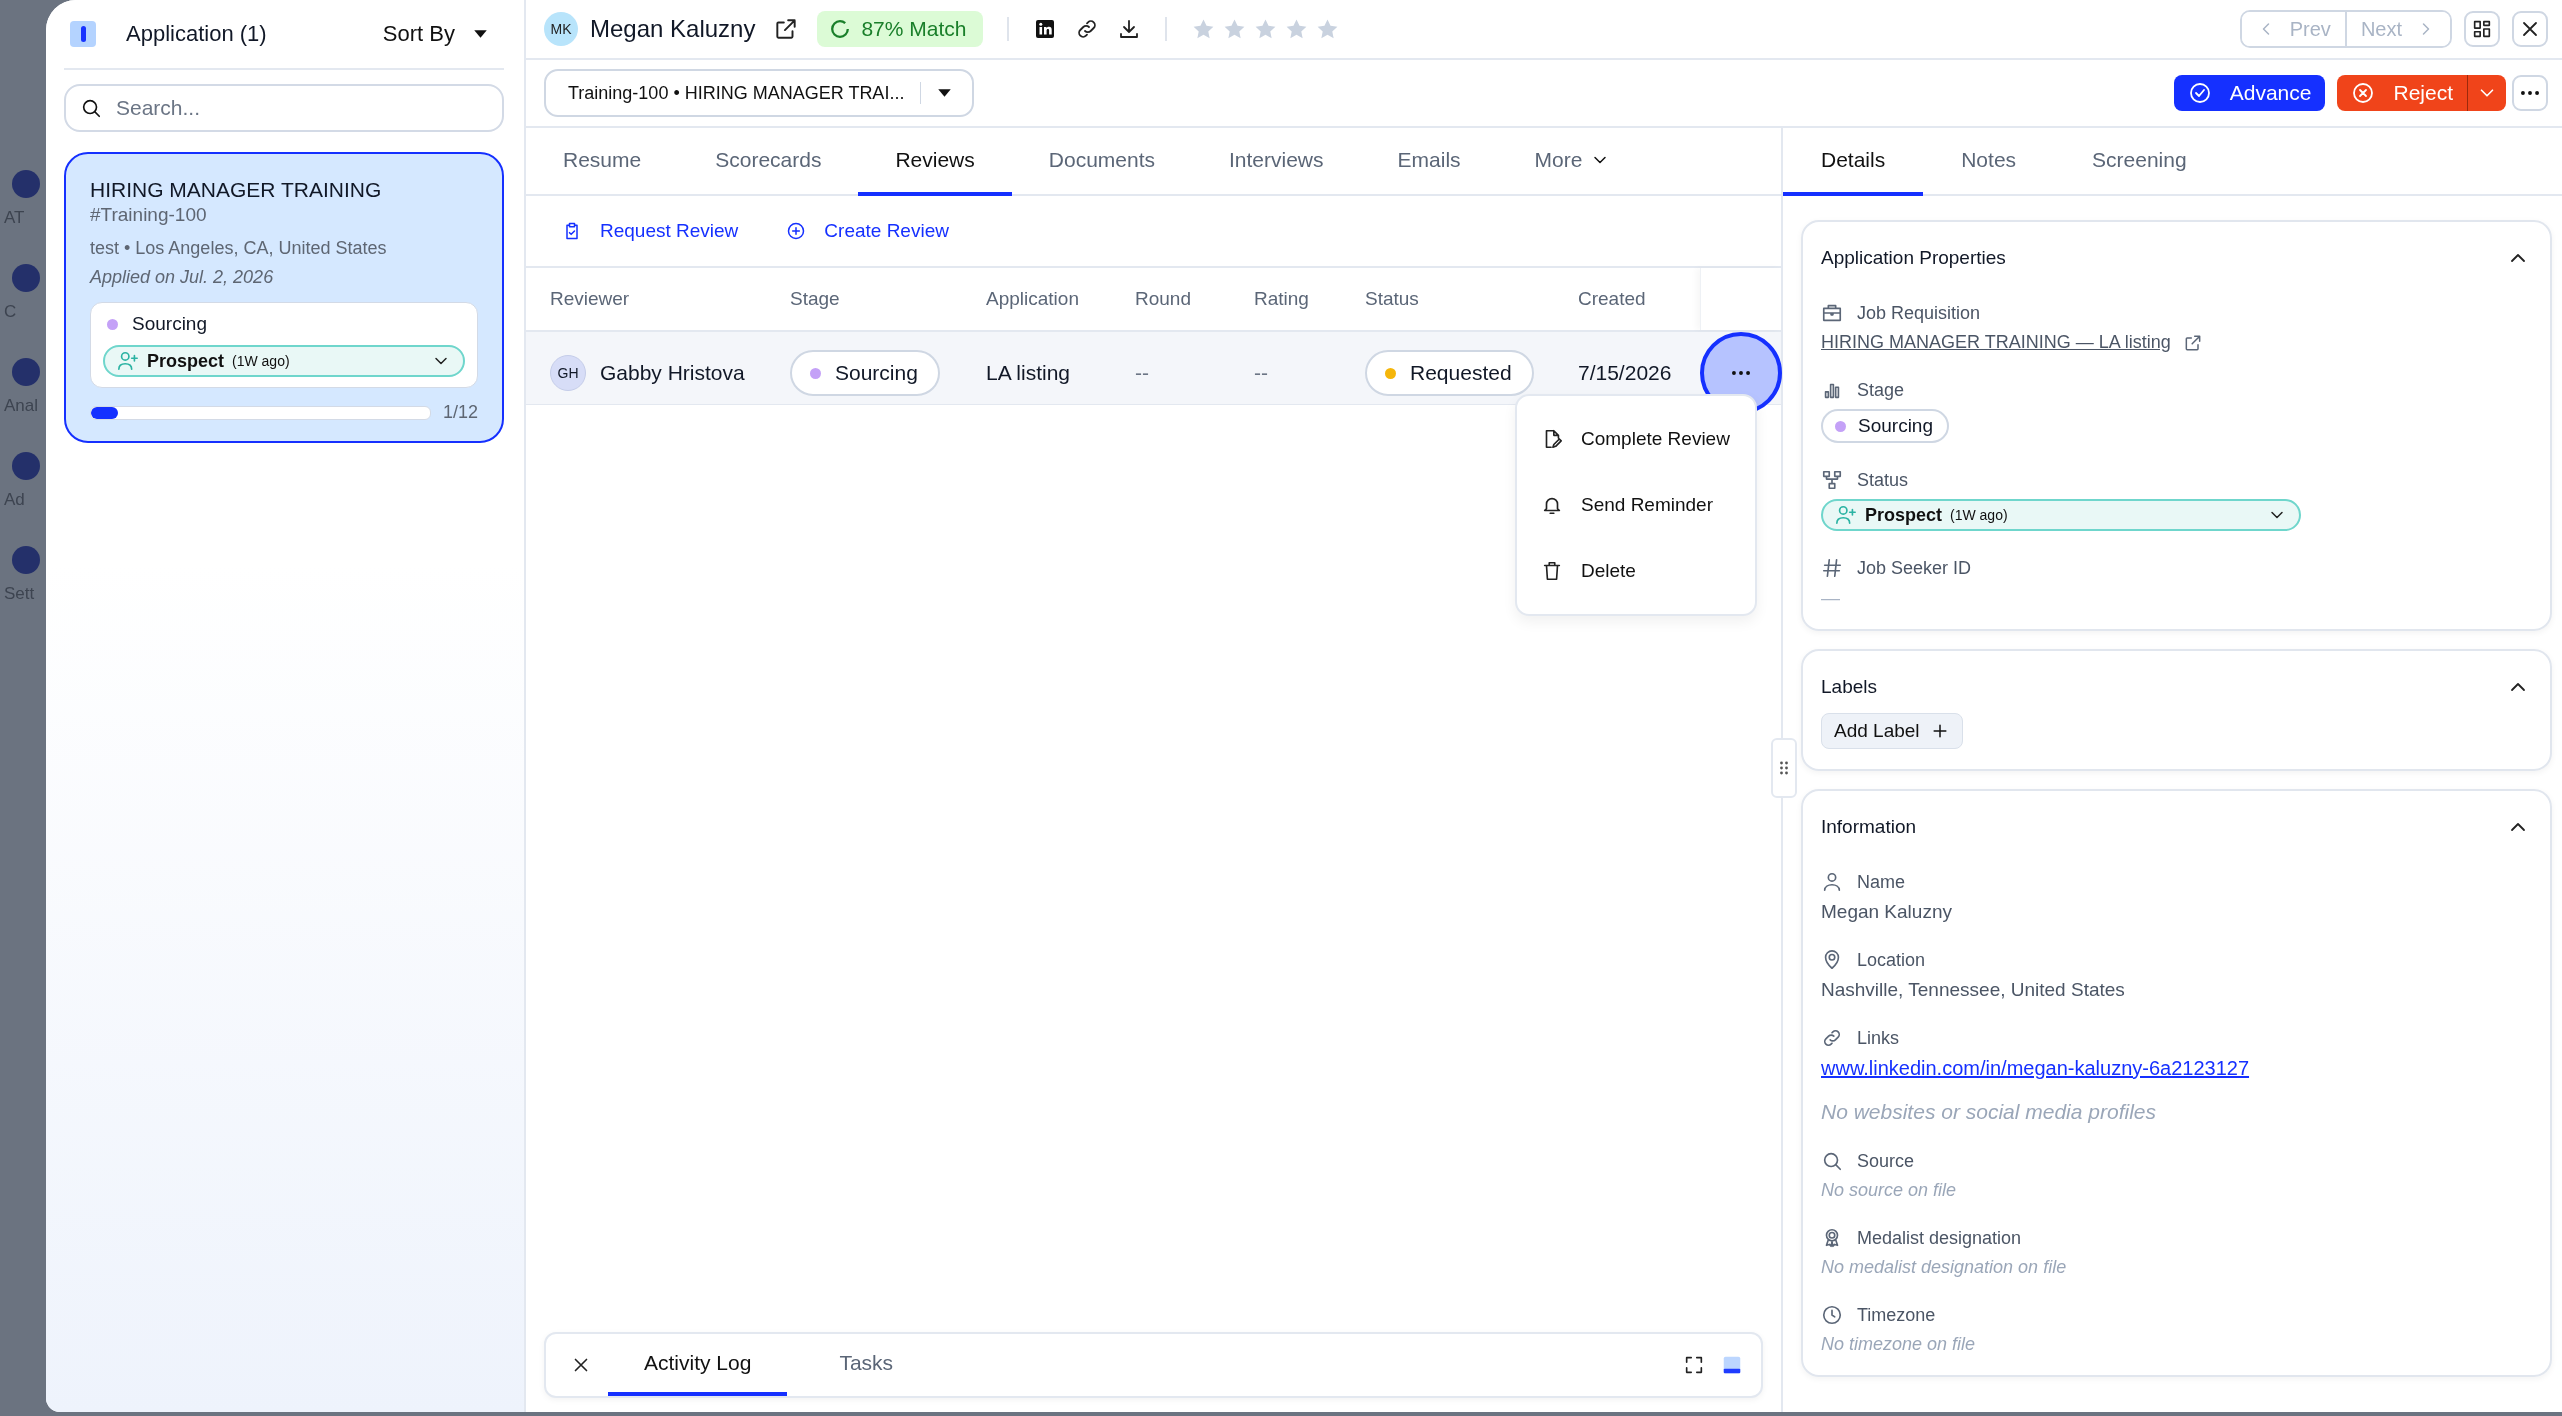  I want to click on create-review-link: Create Review, so click(867, 231).